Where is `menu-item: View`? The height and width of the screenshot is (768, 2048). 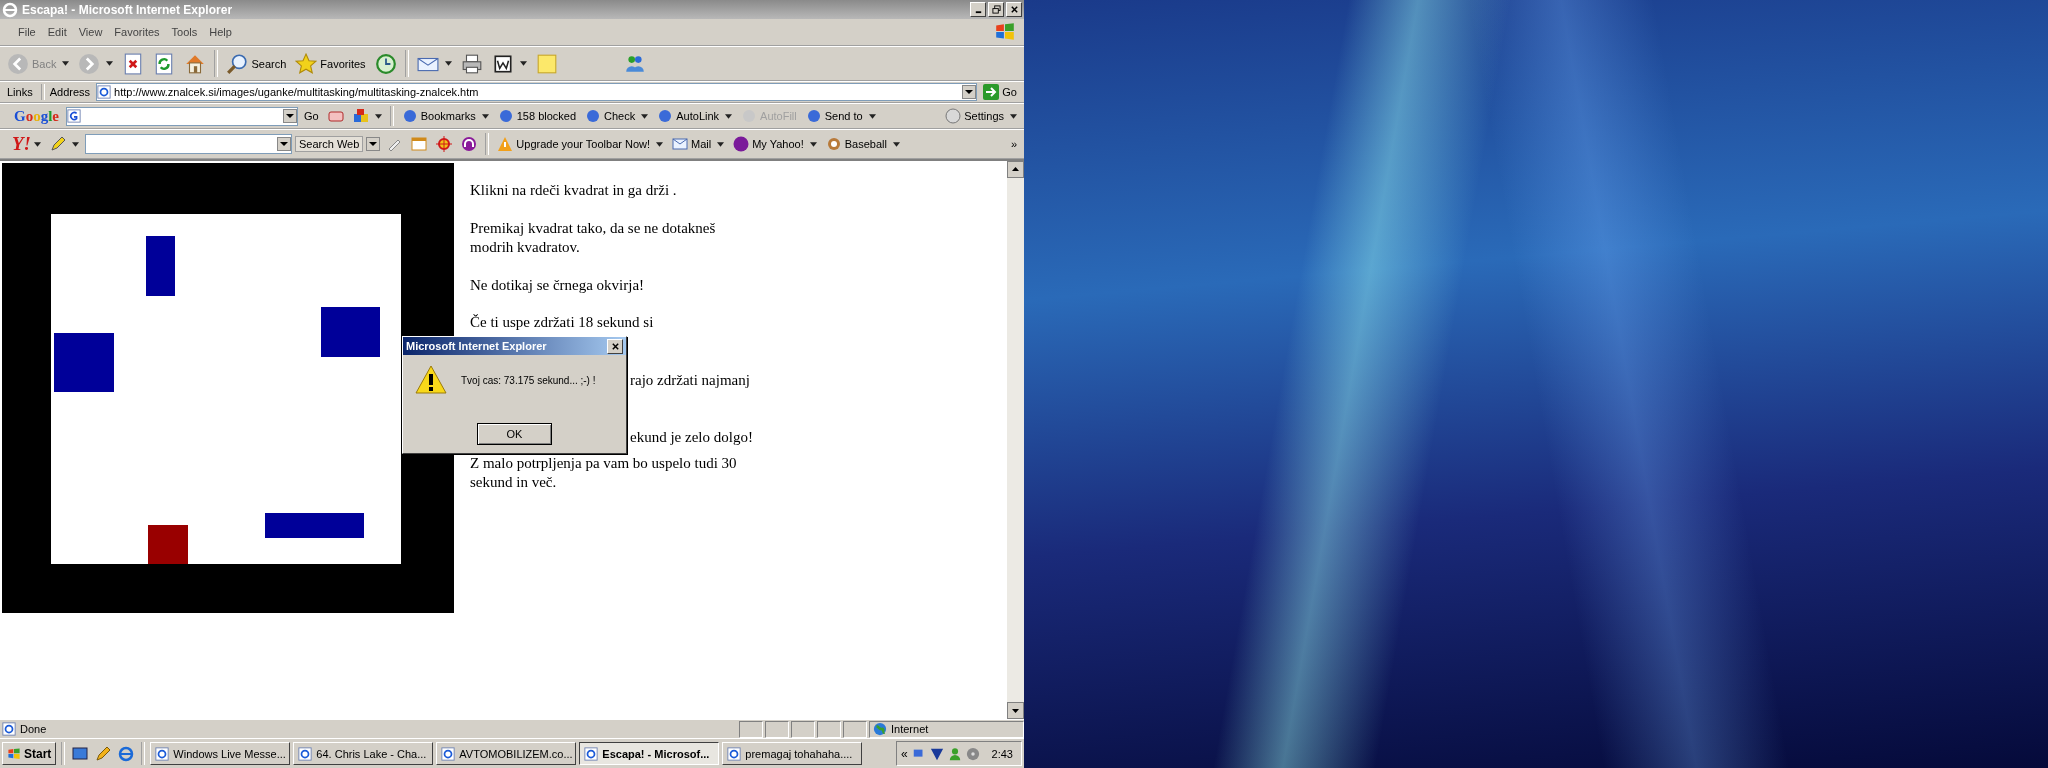
menu-item: View is located at coordinates (90, 32).